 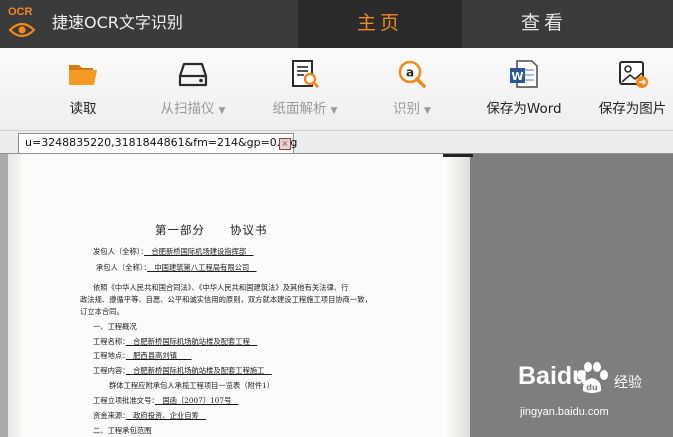 I want to click on page-right-shadow, so click(x=458, y=295).